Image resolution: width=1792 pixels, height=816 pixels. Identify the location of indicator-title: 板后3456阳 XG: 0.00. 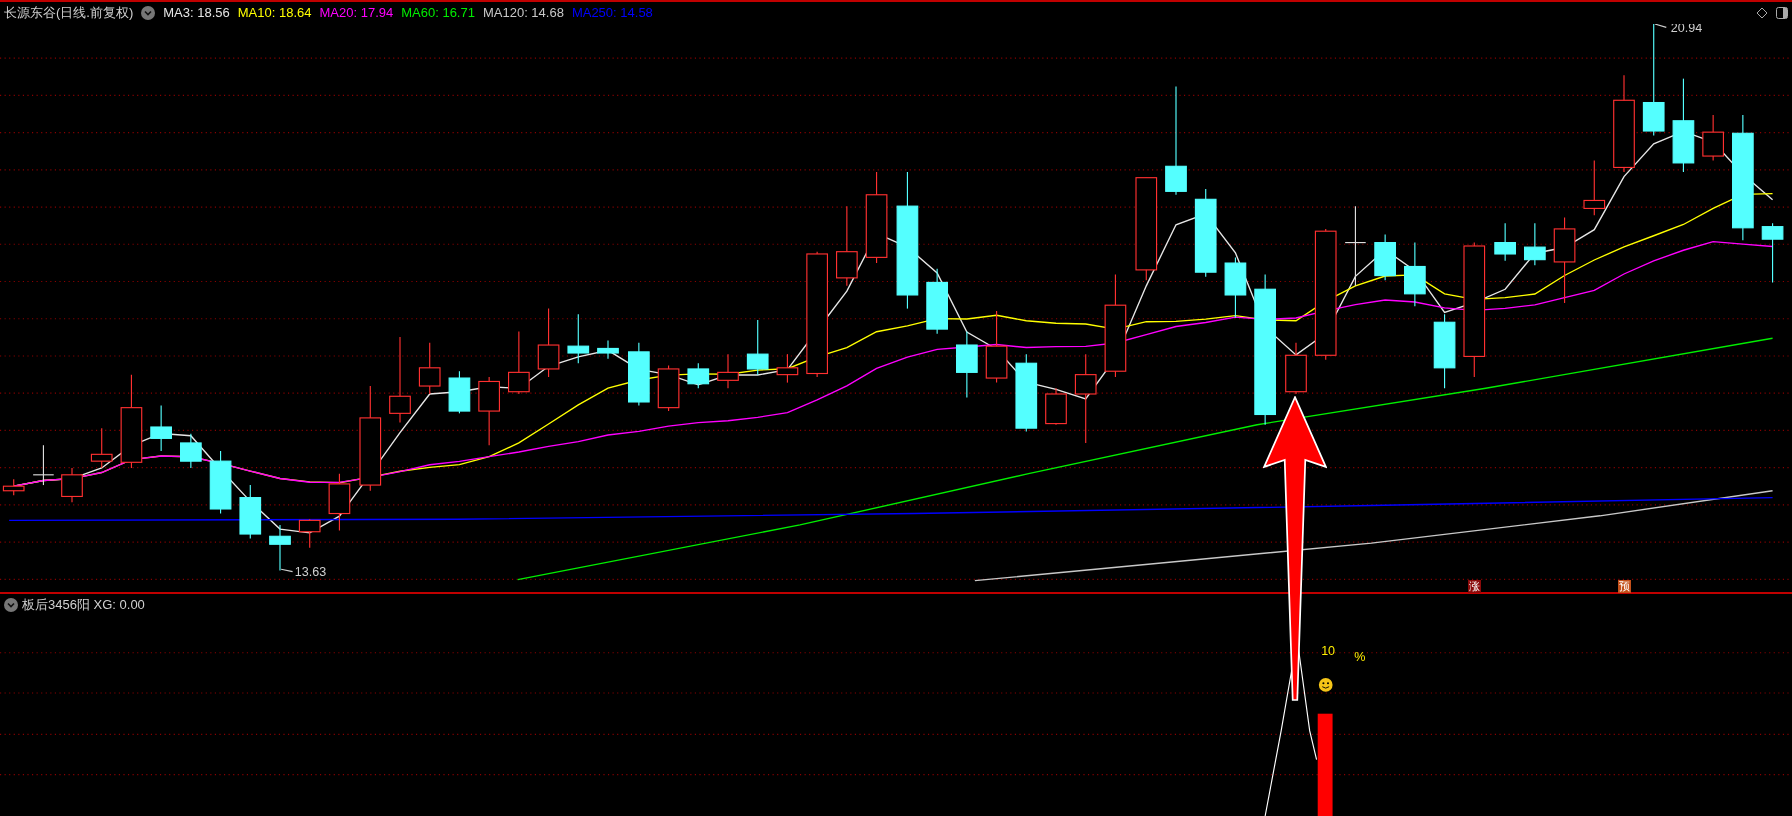
(83, 605).